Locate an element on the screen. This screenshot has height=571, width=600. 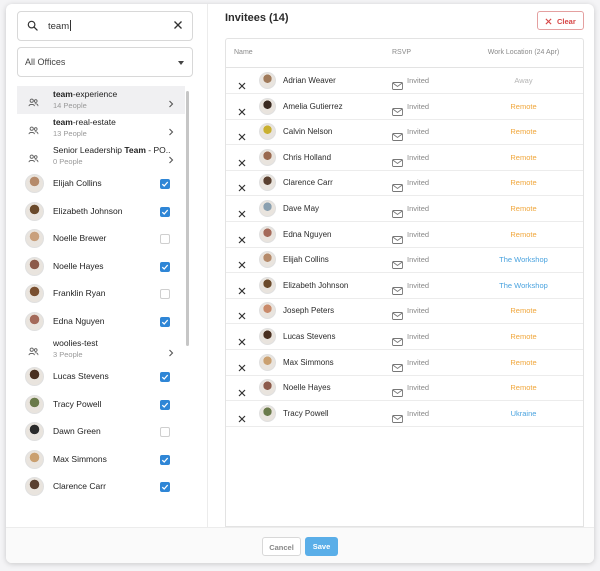
search-input: team is located at coordinates (105, 26).